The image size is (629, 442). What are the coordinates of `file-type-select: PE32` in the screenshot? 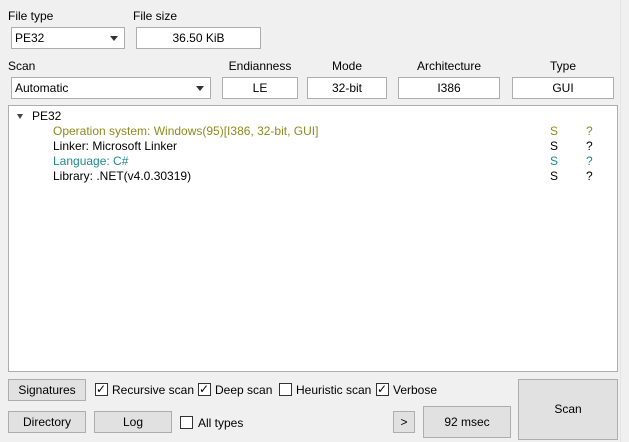 It's located at (68, 38).